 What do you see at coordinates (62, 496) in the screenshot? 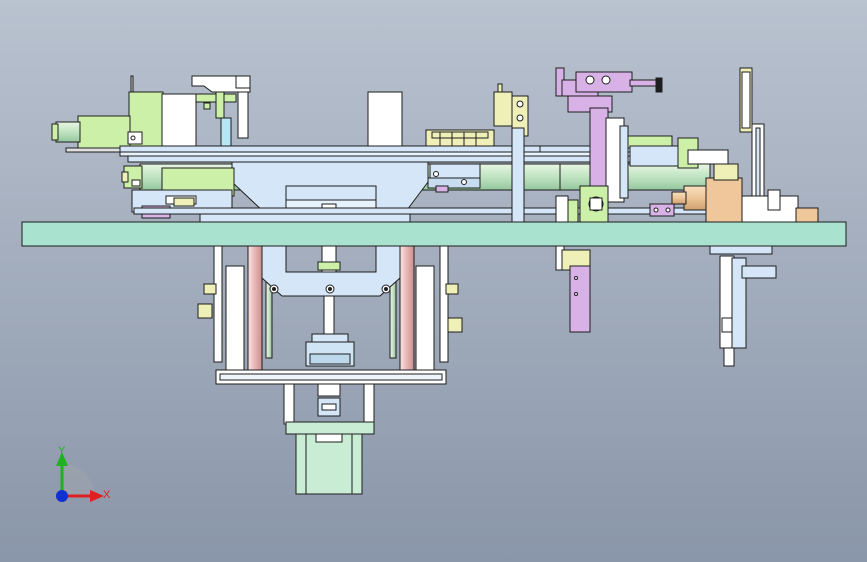
I see `z-axis-dot` at bounding box center [62, 496].